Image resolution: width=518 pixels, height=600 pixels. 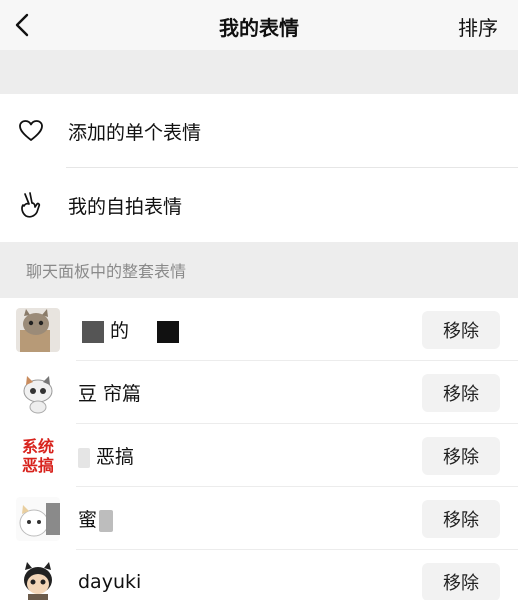 I want to click on sticker-set-name: 恶搞, so click(x=250, y=455).